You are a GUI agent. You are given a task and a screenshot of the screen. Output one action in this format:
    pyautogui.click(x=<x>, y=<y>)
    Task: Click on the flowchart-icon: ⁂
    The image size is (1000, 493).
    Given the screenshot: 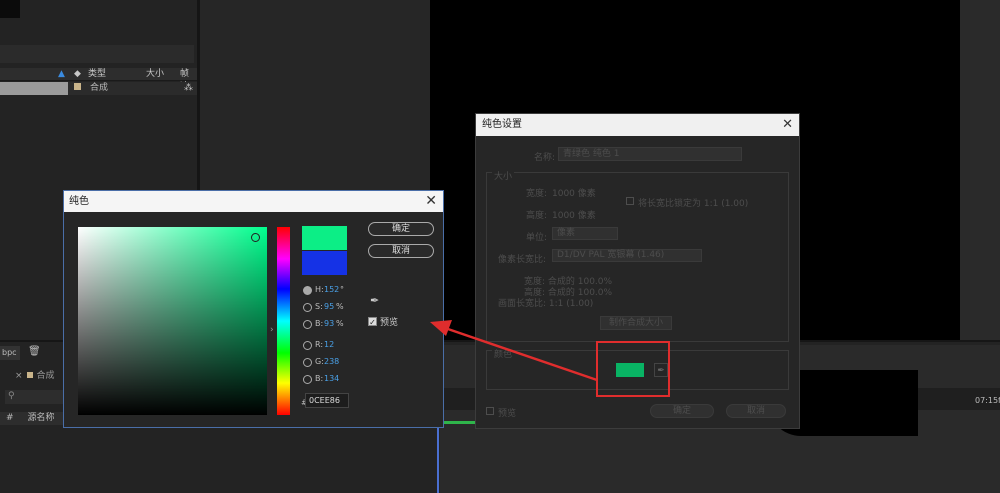 What is the action you would take?
    pyautogui.click(x=188, y=88)
    